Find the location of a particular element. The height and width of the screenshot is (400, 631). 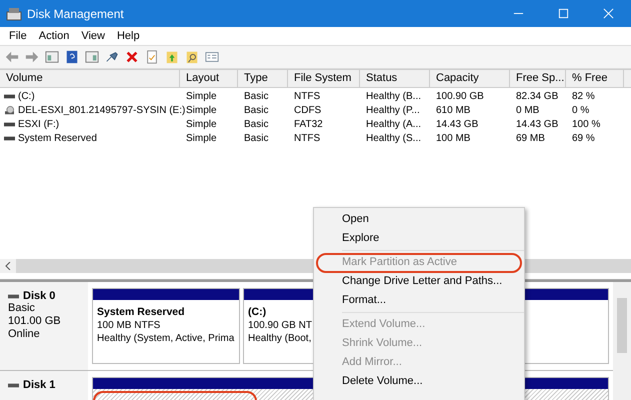

table-cell: DEL-ESXI_801.21495797-SYSIN (E:) is located at coordinates (102, 110).